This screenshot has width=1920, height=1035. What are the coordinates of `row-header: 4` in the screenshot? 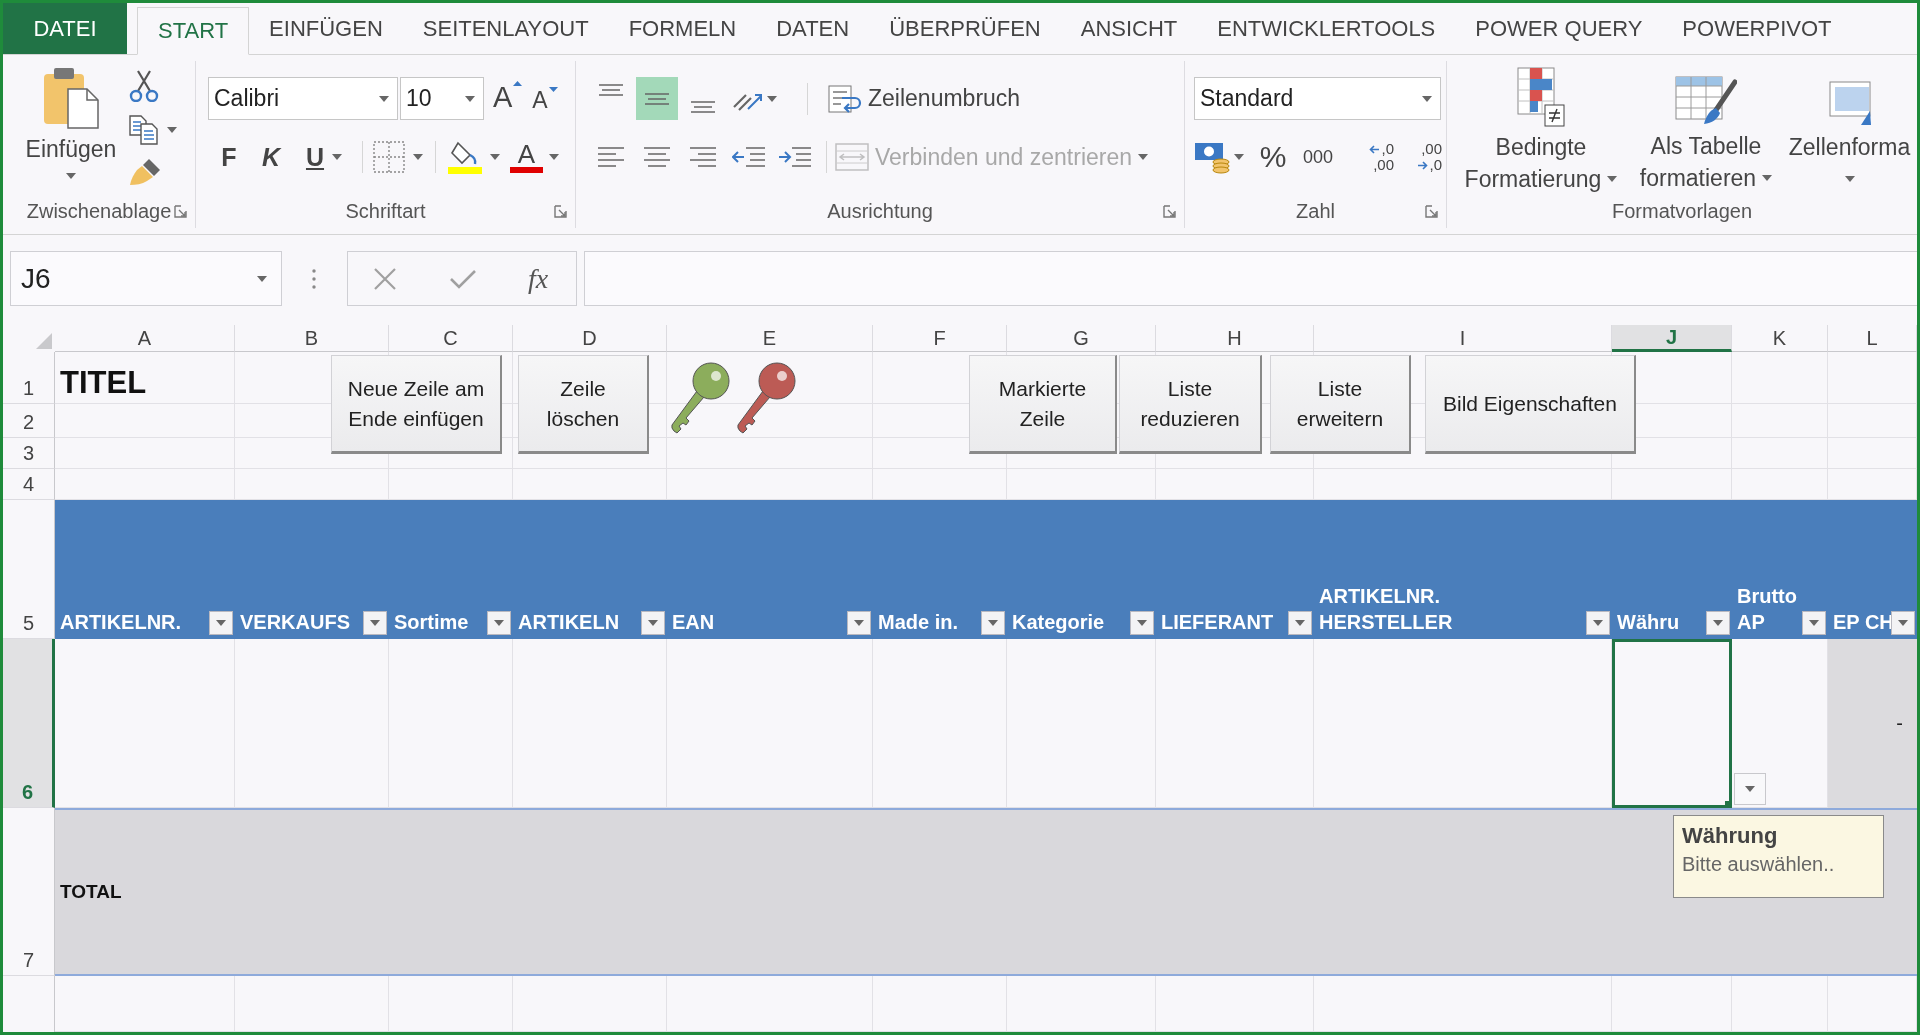 It's located at (29, 484).